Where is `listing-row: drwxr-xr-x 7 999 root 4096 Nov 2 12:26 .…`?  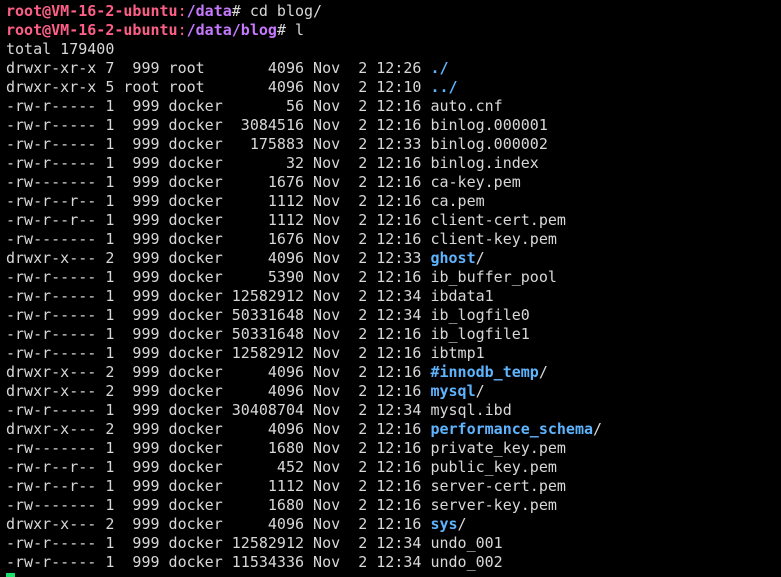 listing-row: drwxr-xr-x 7 999 root 4096 Nov 2 12:26 .… is located at coordinates (393, 68).